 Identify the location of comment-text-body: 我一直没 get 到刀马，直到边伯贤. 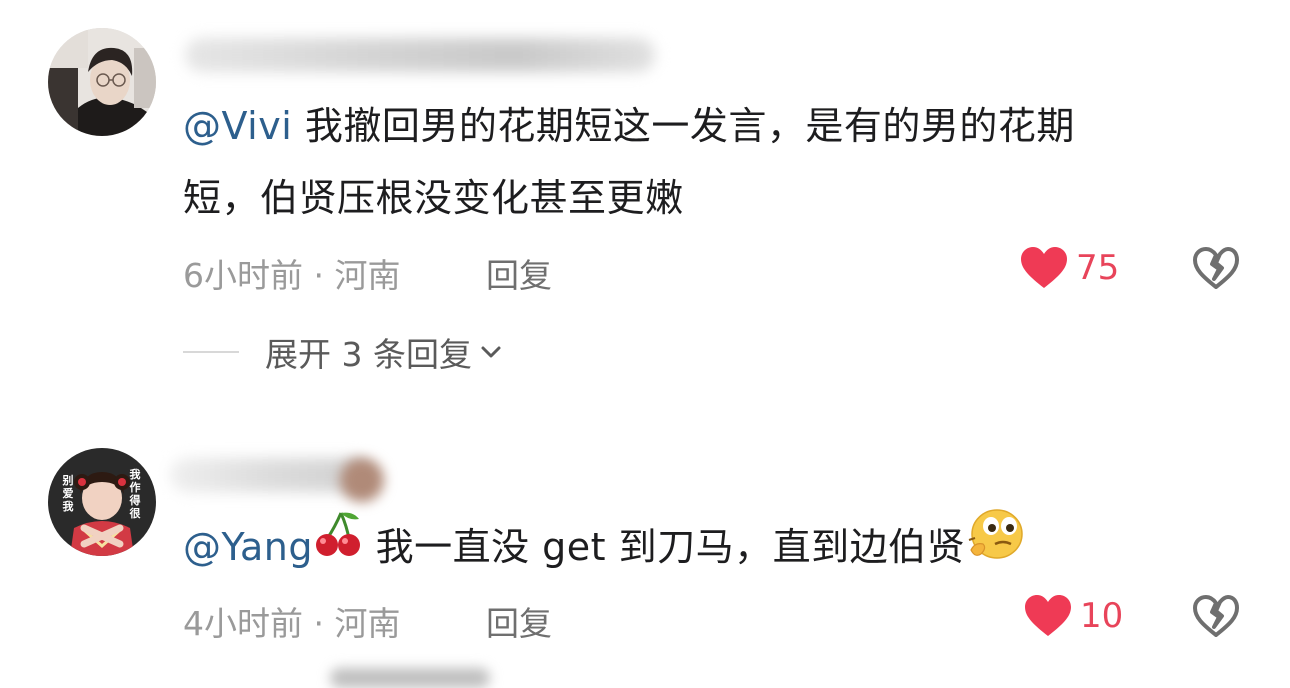
(664, 547).